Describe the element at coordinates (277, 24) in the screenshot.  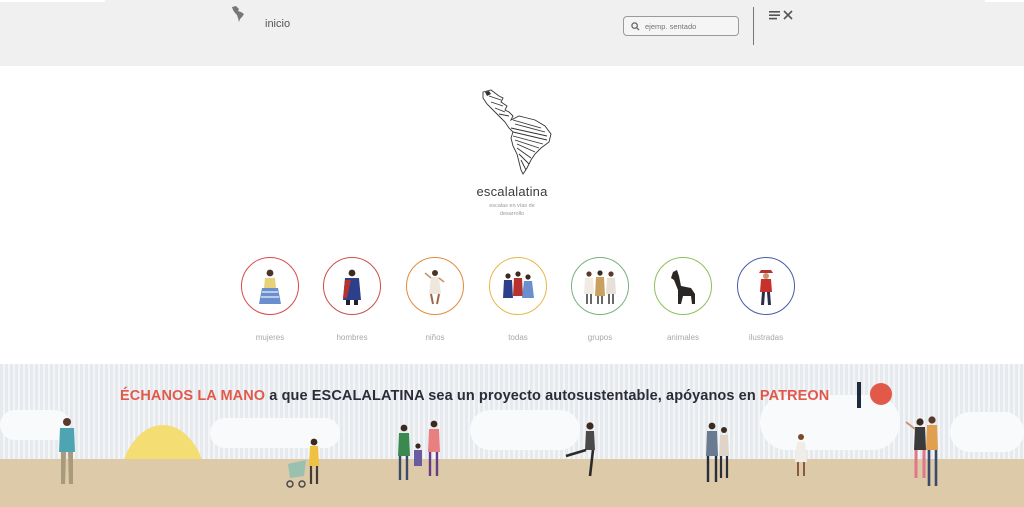
I see `home-link: inicio` at that location.